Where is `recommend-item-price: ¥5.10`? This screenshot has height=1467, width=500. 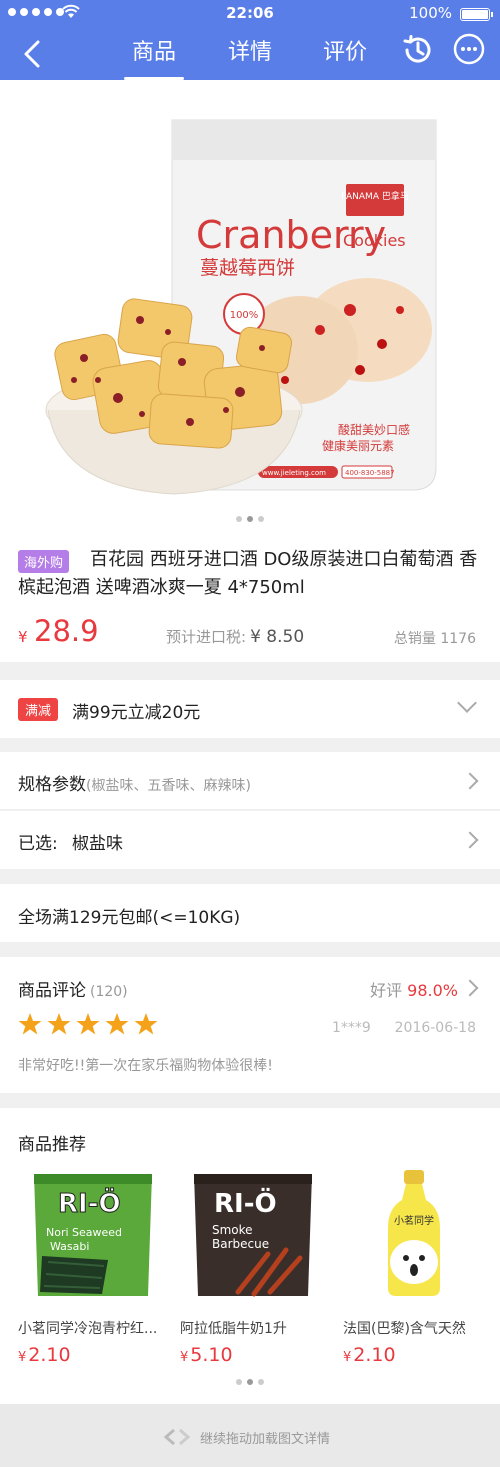 recommend-item-price: ¥5.10 is located at coordinates (206, 1355).